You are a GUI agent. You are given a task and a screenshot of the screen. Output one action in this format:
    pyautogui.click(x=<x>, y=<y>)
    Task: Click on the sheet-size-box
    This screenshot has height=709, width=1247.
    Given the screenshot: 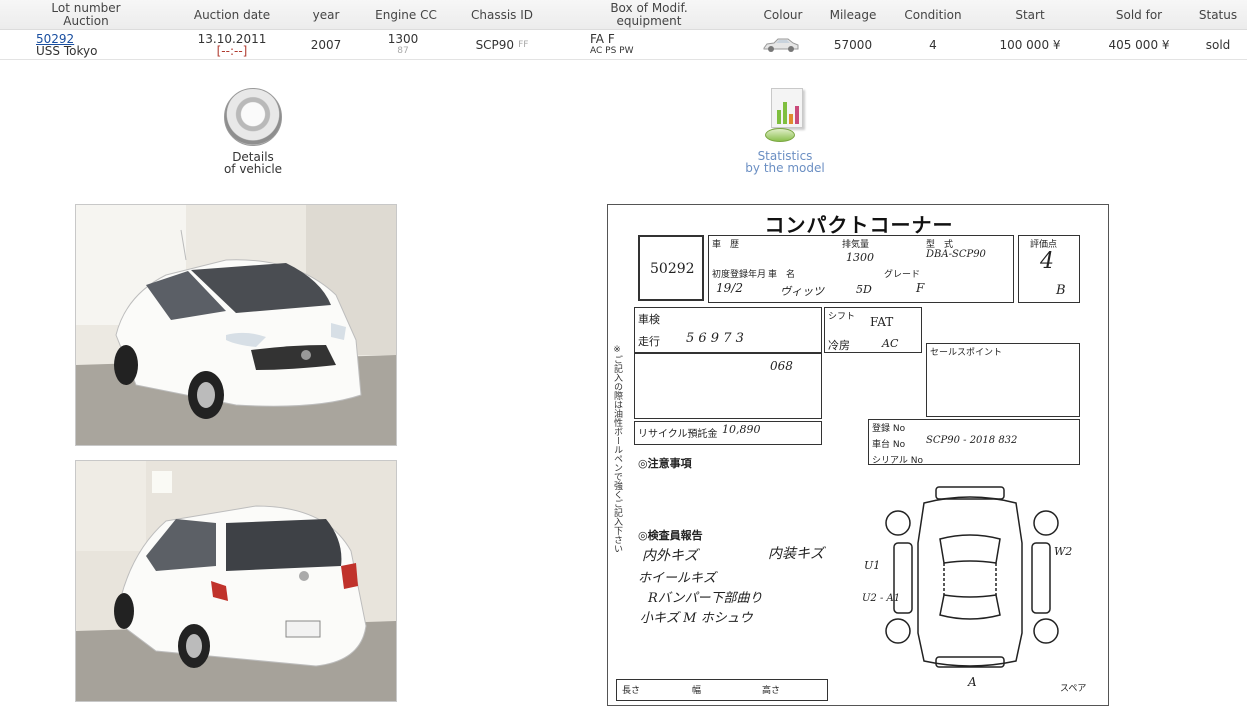 What is the action you would take?
    pyautogui.click(x=722, y=690)
    